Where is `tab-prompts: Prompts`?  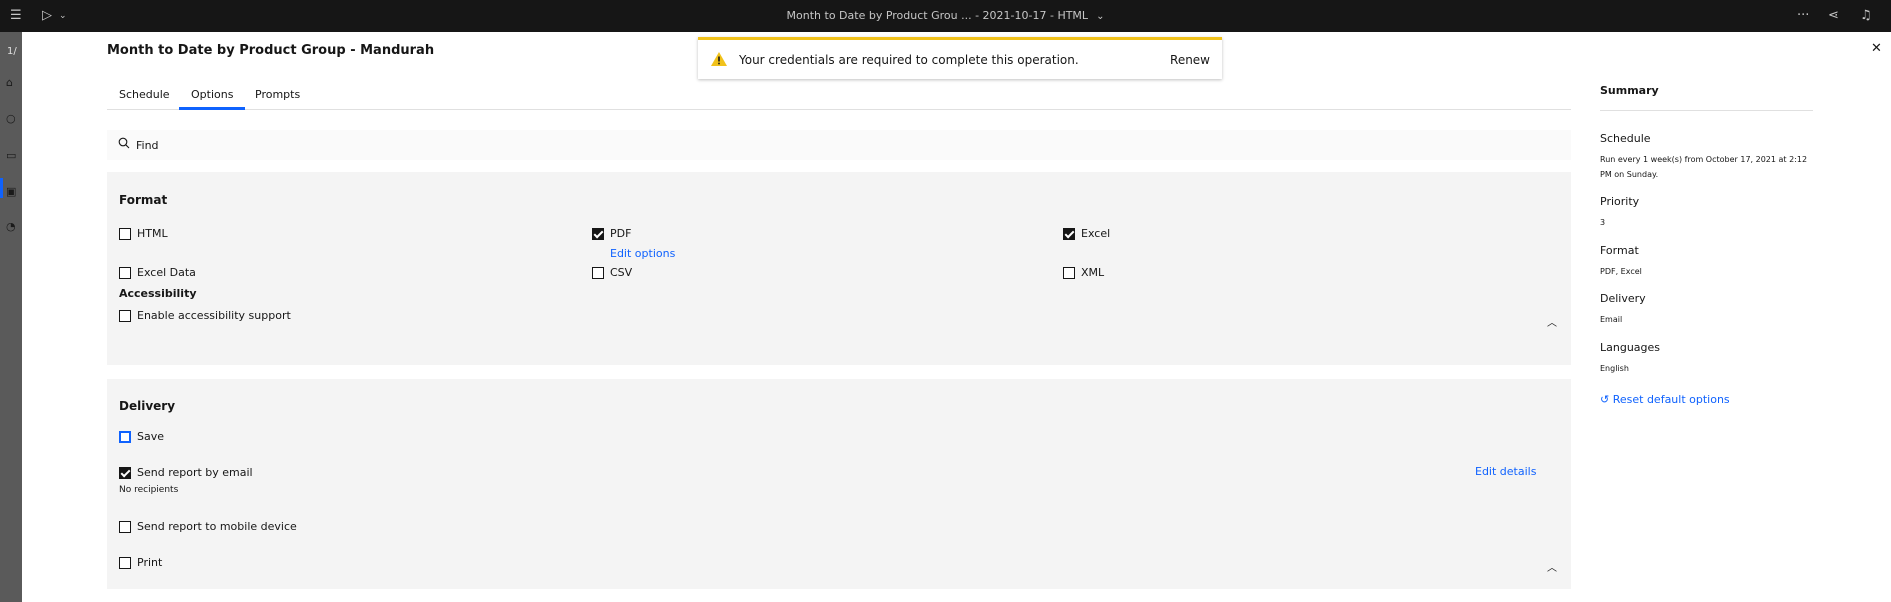
tab-prompts: Prompts is located at coordinates (277, 93).